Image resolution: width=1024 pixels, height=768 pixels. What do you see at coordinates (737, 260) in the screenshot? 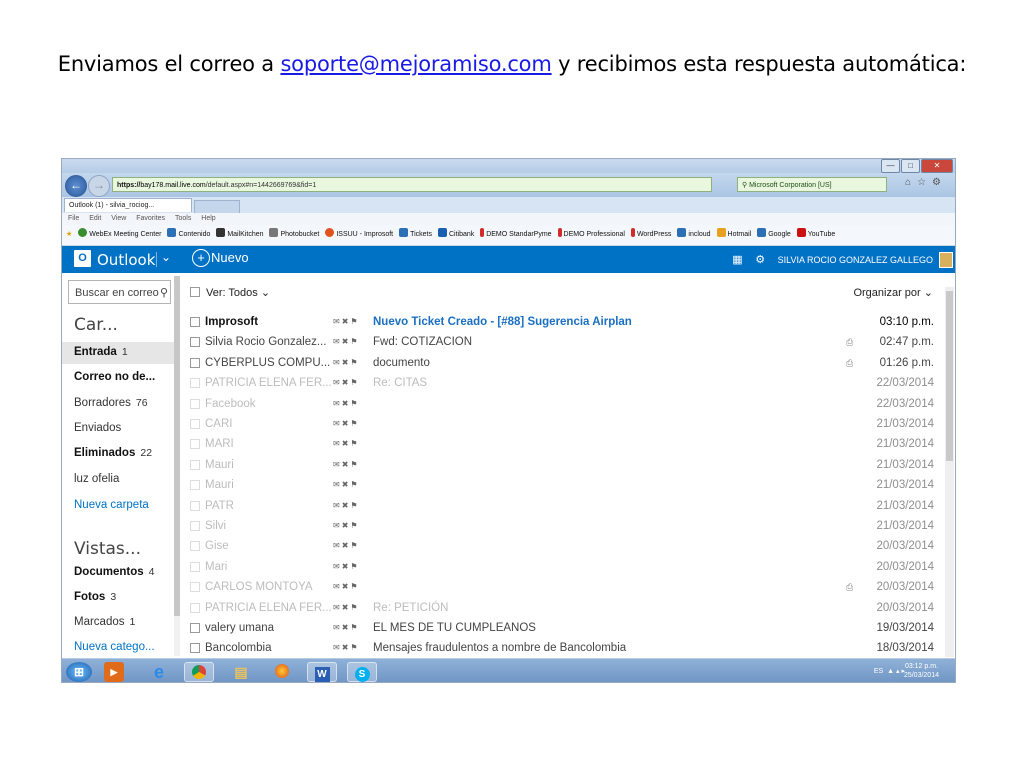
I see `chat-icon: ▦` at bounding box center [737, 260].